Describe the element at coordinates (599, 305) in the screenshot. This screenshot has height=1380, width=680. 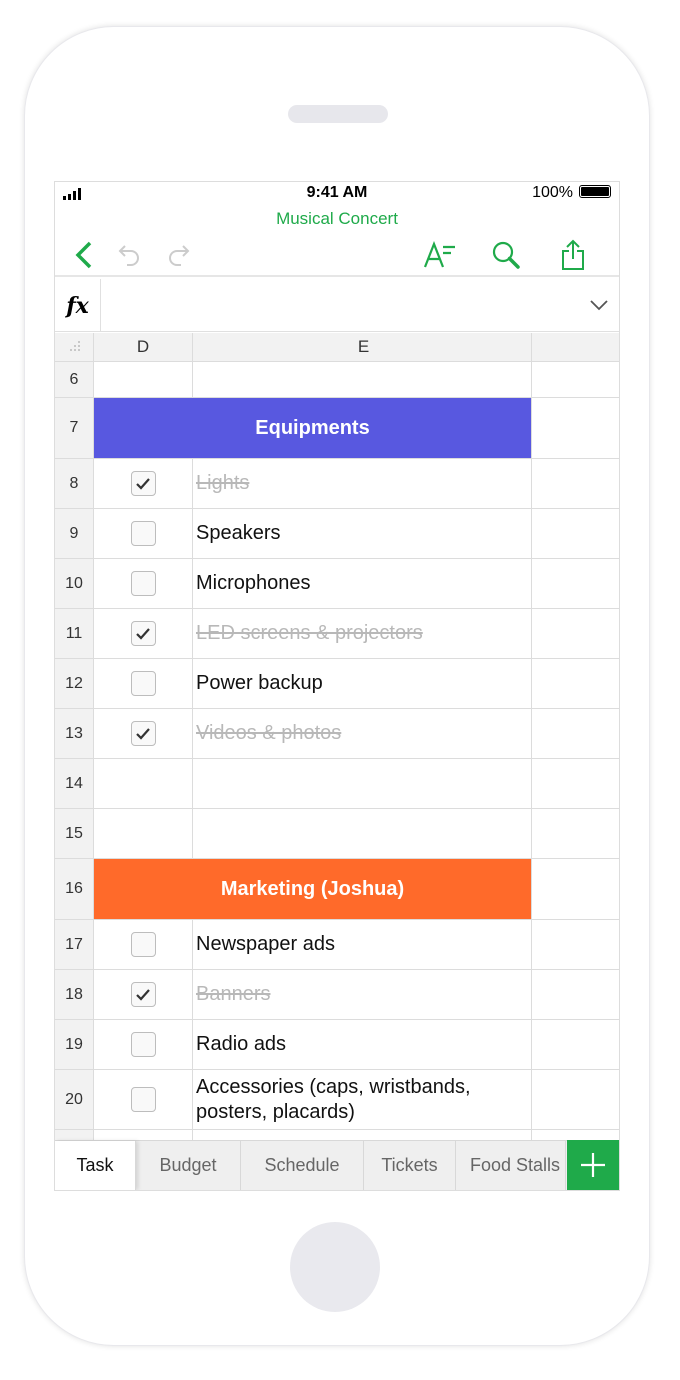
I see `chevron-down-icon` at that location.